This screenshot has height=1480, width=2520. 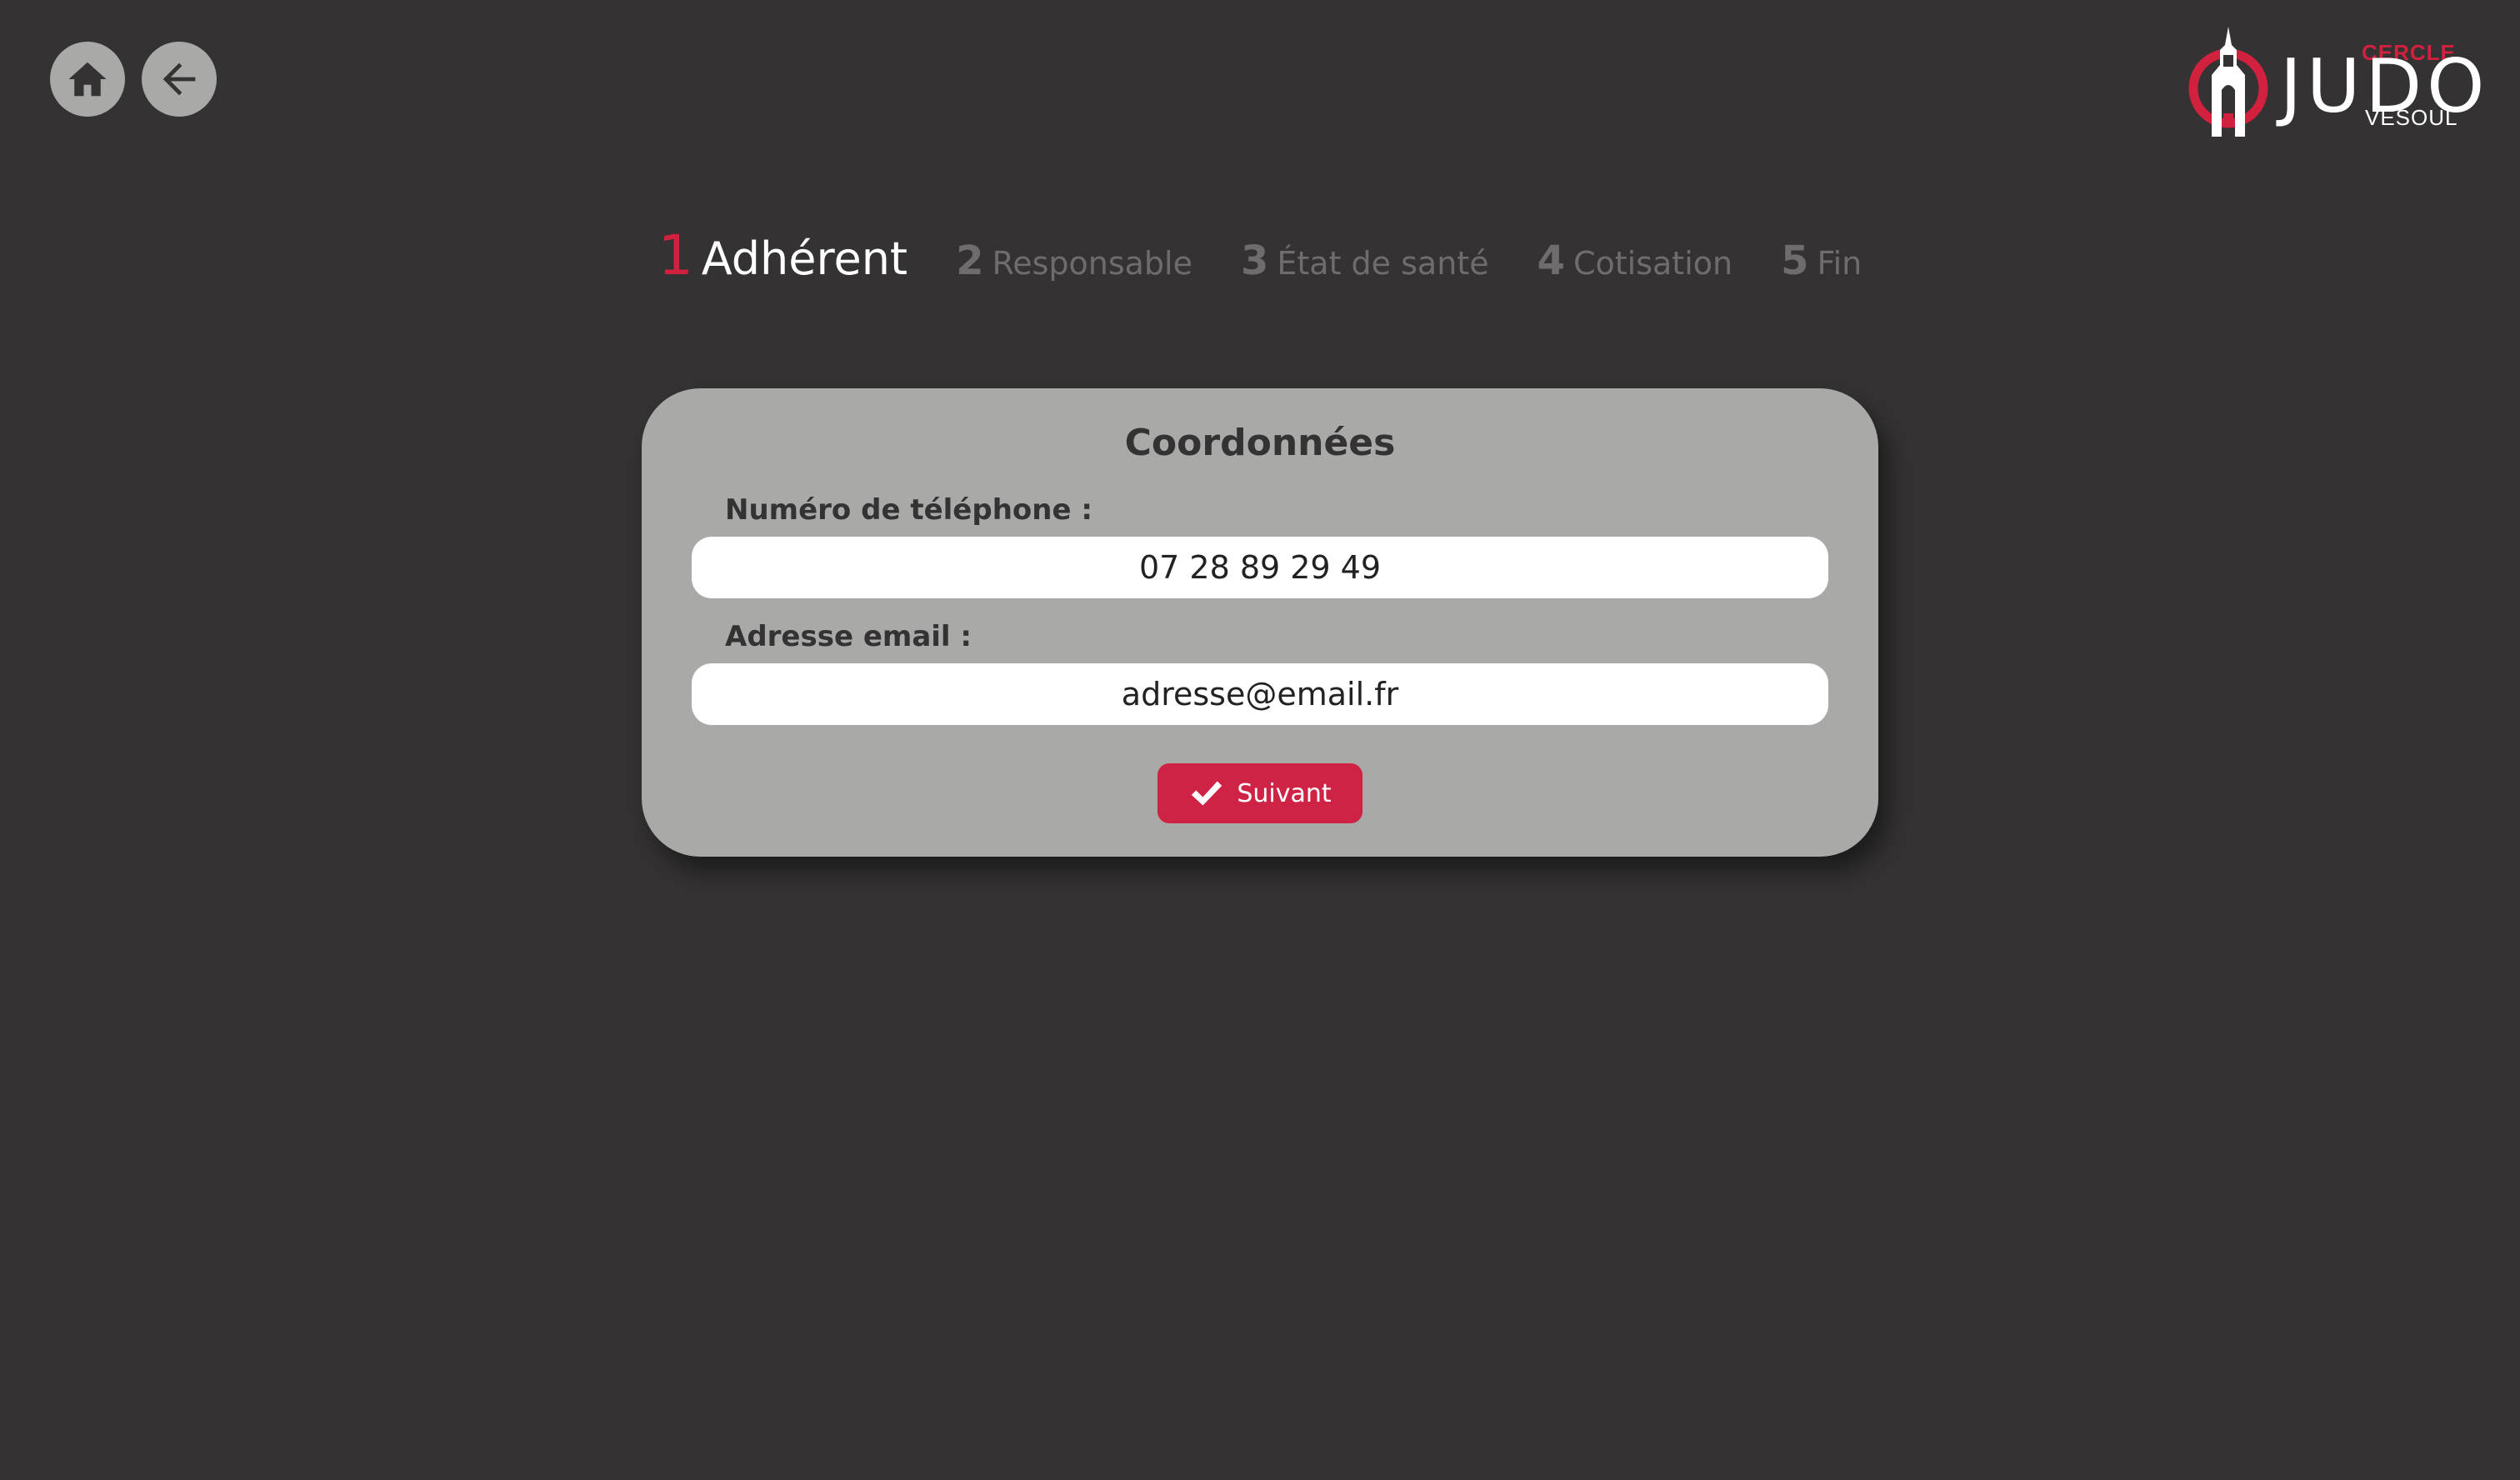 I want to click on home-icon, so click(x=87, y=79).